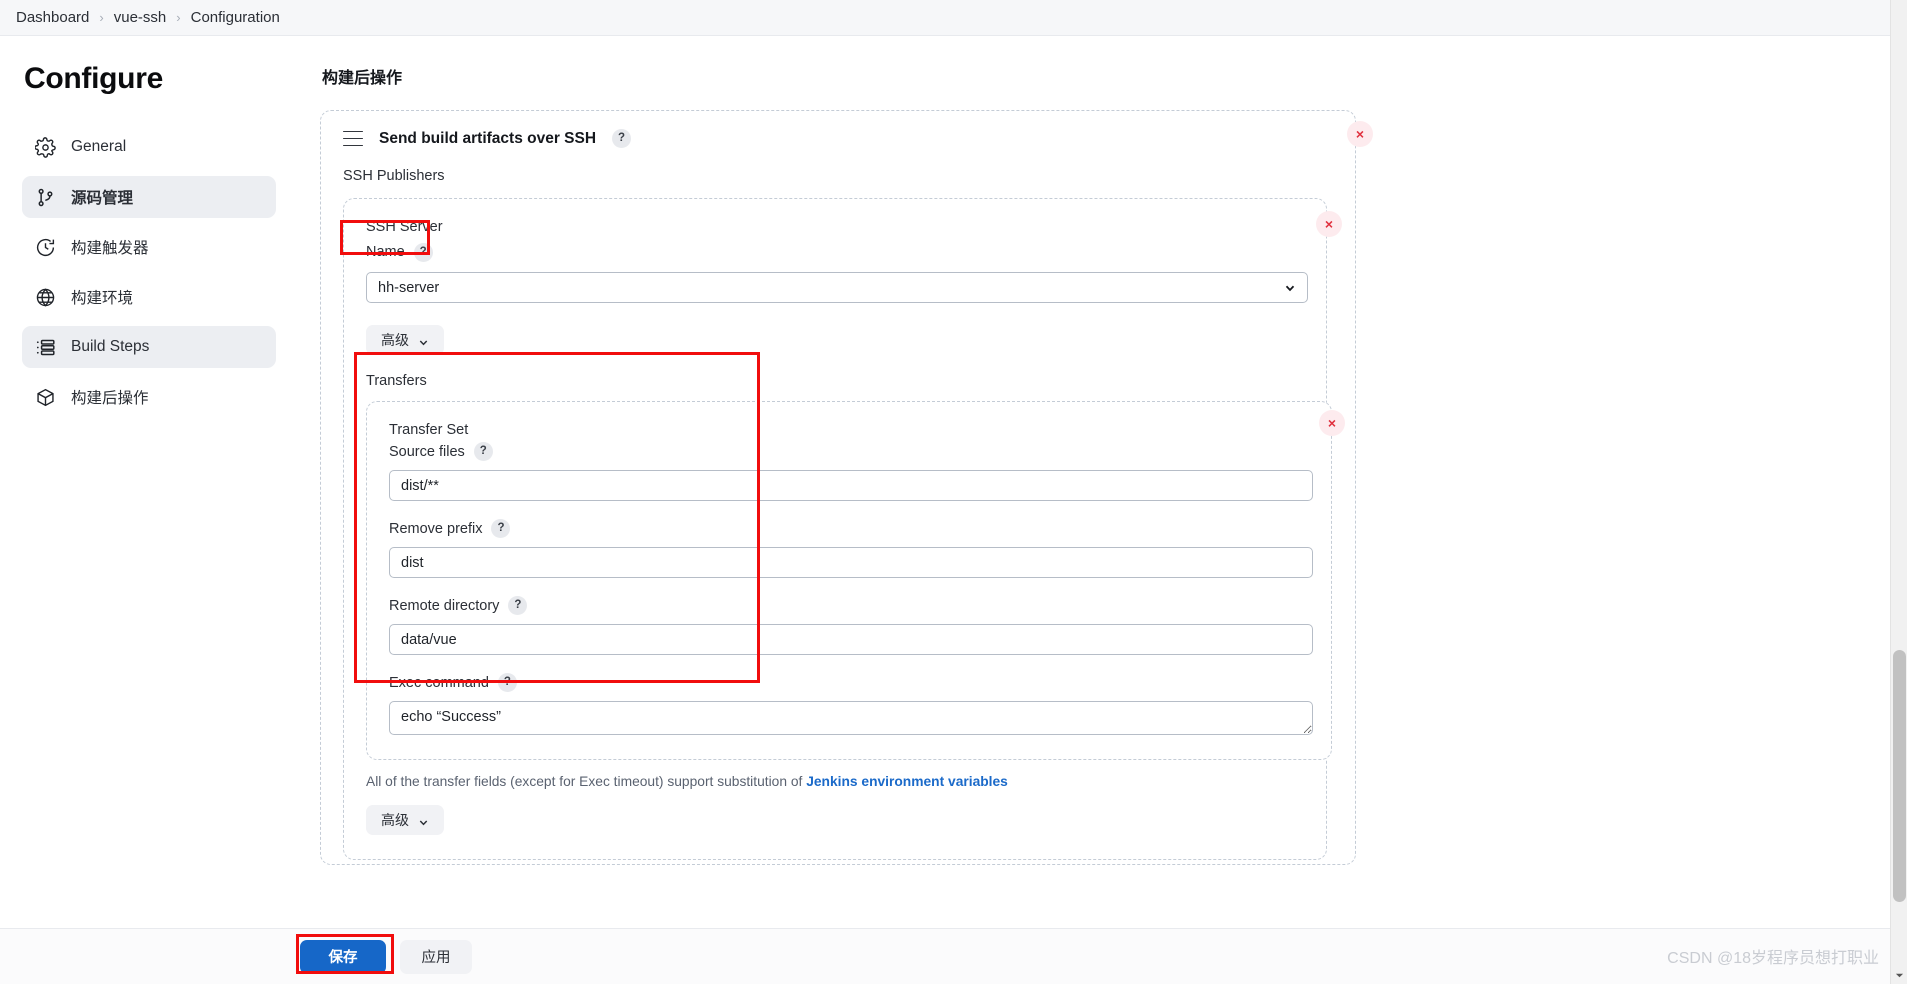 The height and width of the screenshot is (984, 1907). What do you see at coordinates (1899, 776) in the screenshot?
I see `scrollbar-thumb` at bounding box center [1899, 776].